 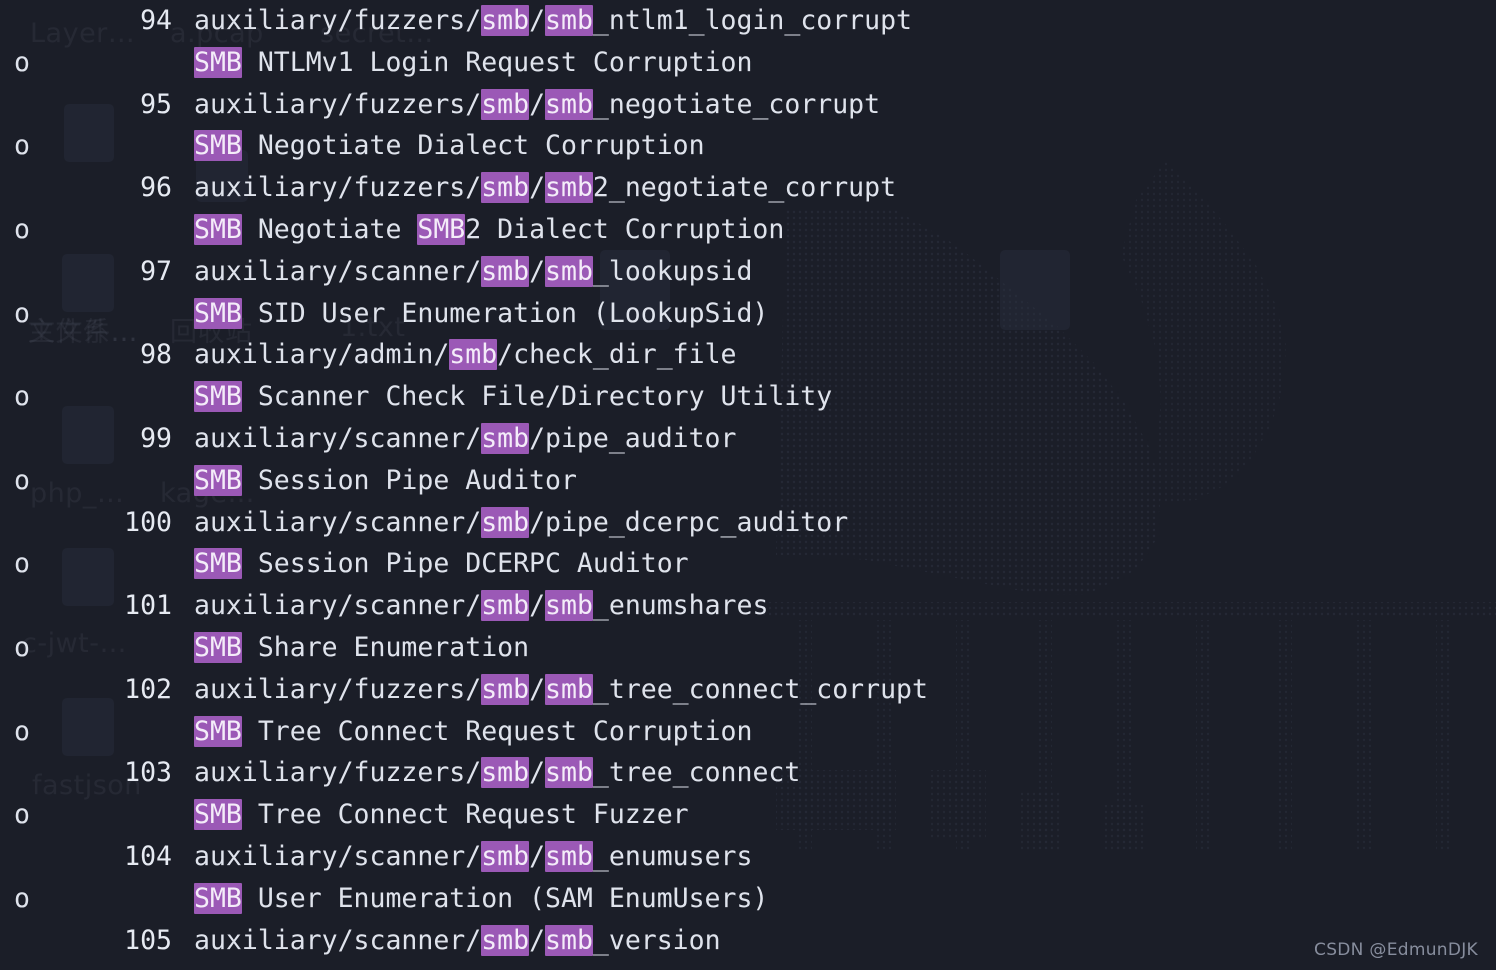 I want to click on text-segment: _negotiate_corrupt, so click(x=736, y=104).